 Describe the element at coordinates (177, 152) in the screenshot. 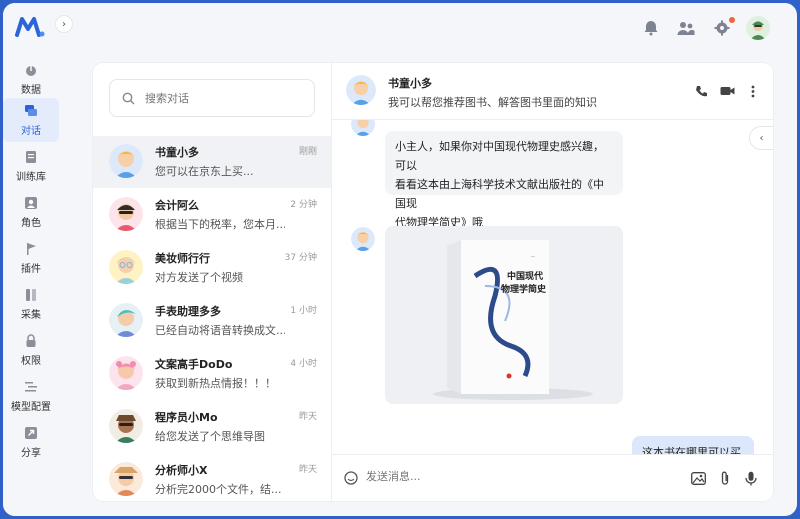

I see `conversation-name: 书童小多` at that location.